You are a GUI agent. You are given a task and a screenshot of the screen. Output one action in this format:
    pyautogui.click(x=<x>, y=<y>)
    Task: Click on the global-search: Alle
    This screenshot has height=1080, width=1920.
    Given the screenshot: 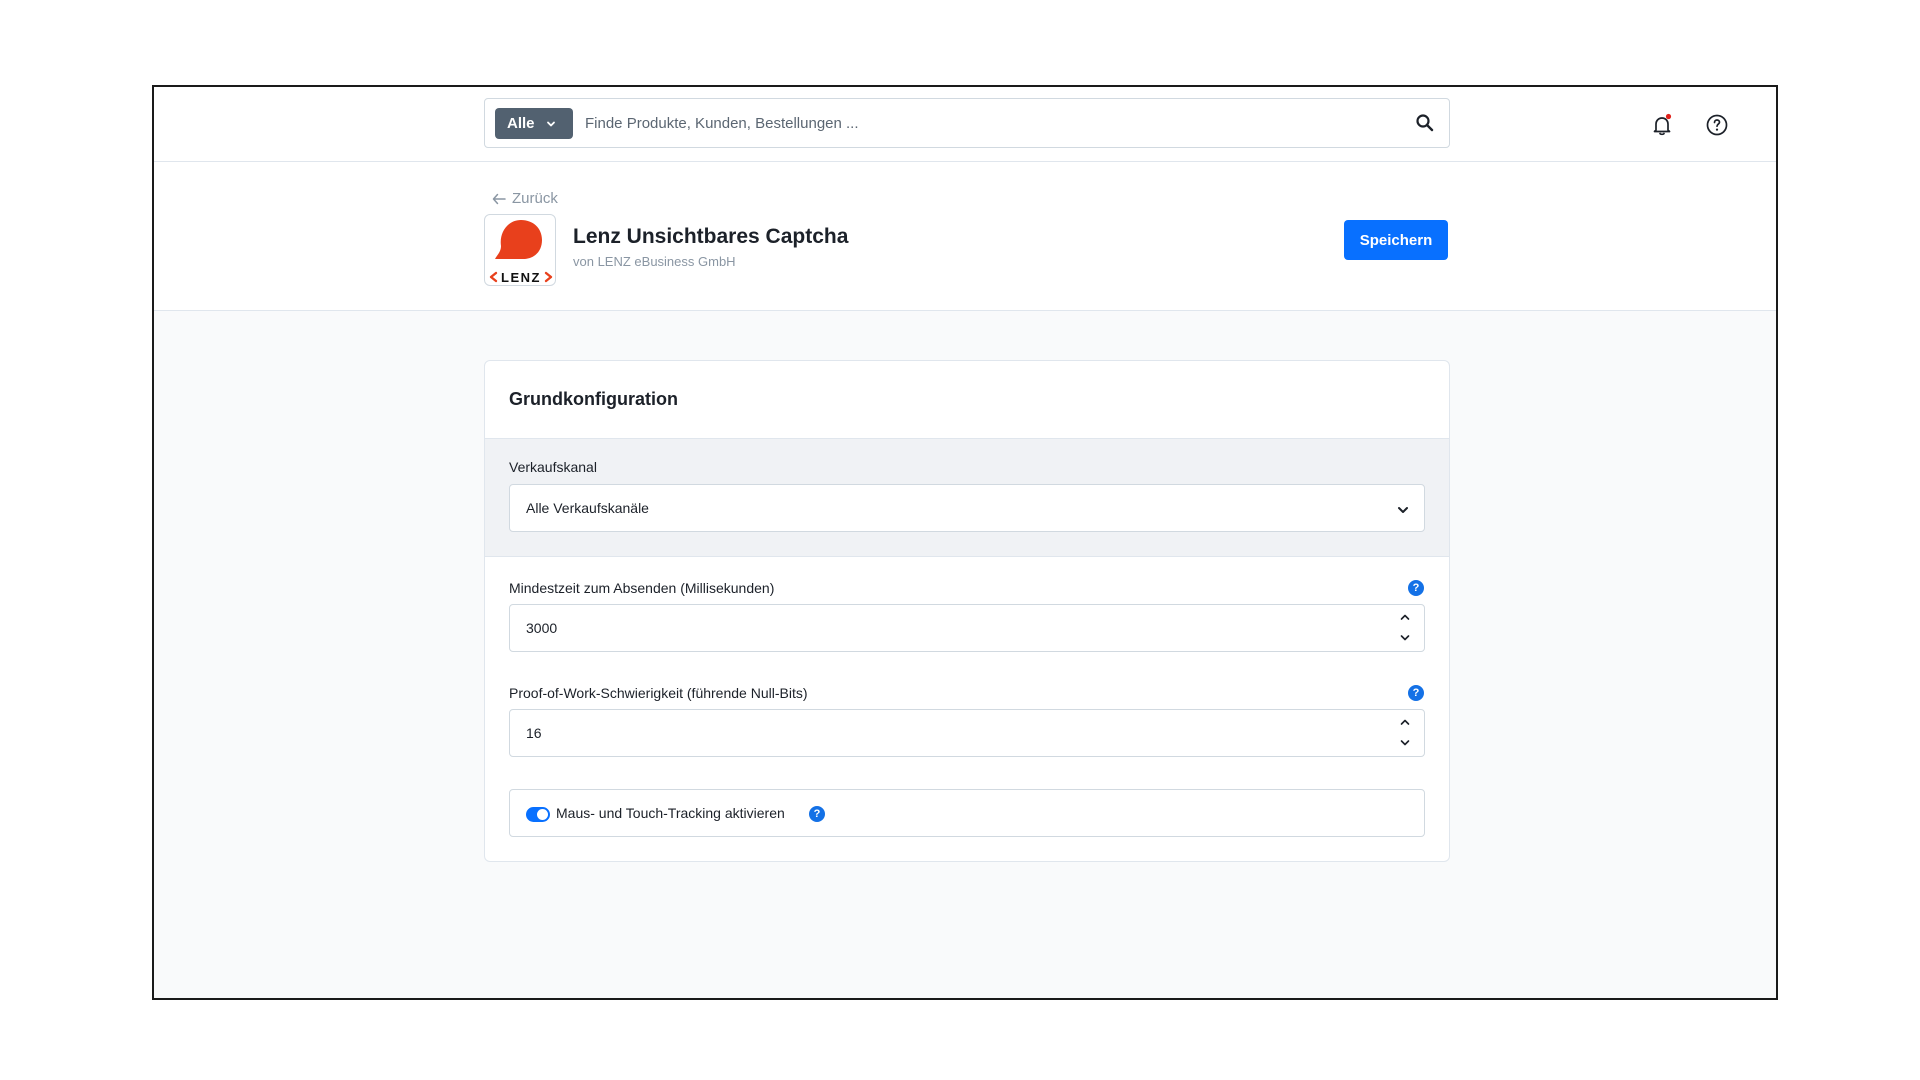 What is the action you would take?
    pyautogui.click(x=967, y=123)
    